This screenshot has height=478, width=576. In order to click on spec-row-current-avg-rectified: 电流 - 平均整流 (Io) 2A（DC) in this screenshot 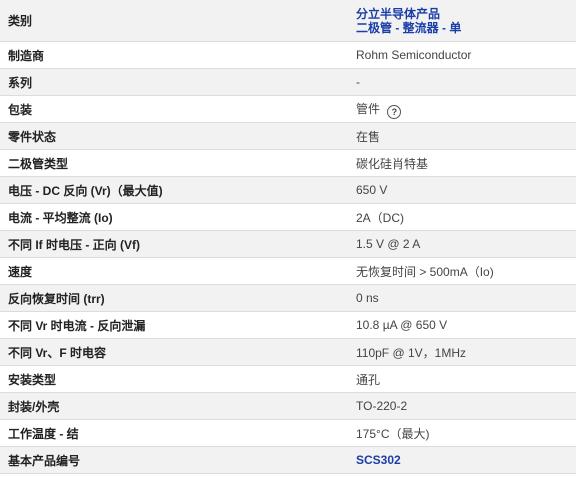, I will do `click(288, 217)`.